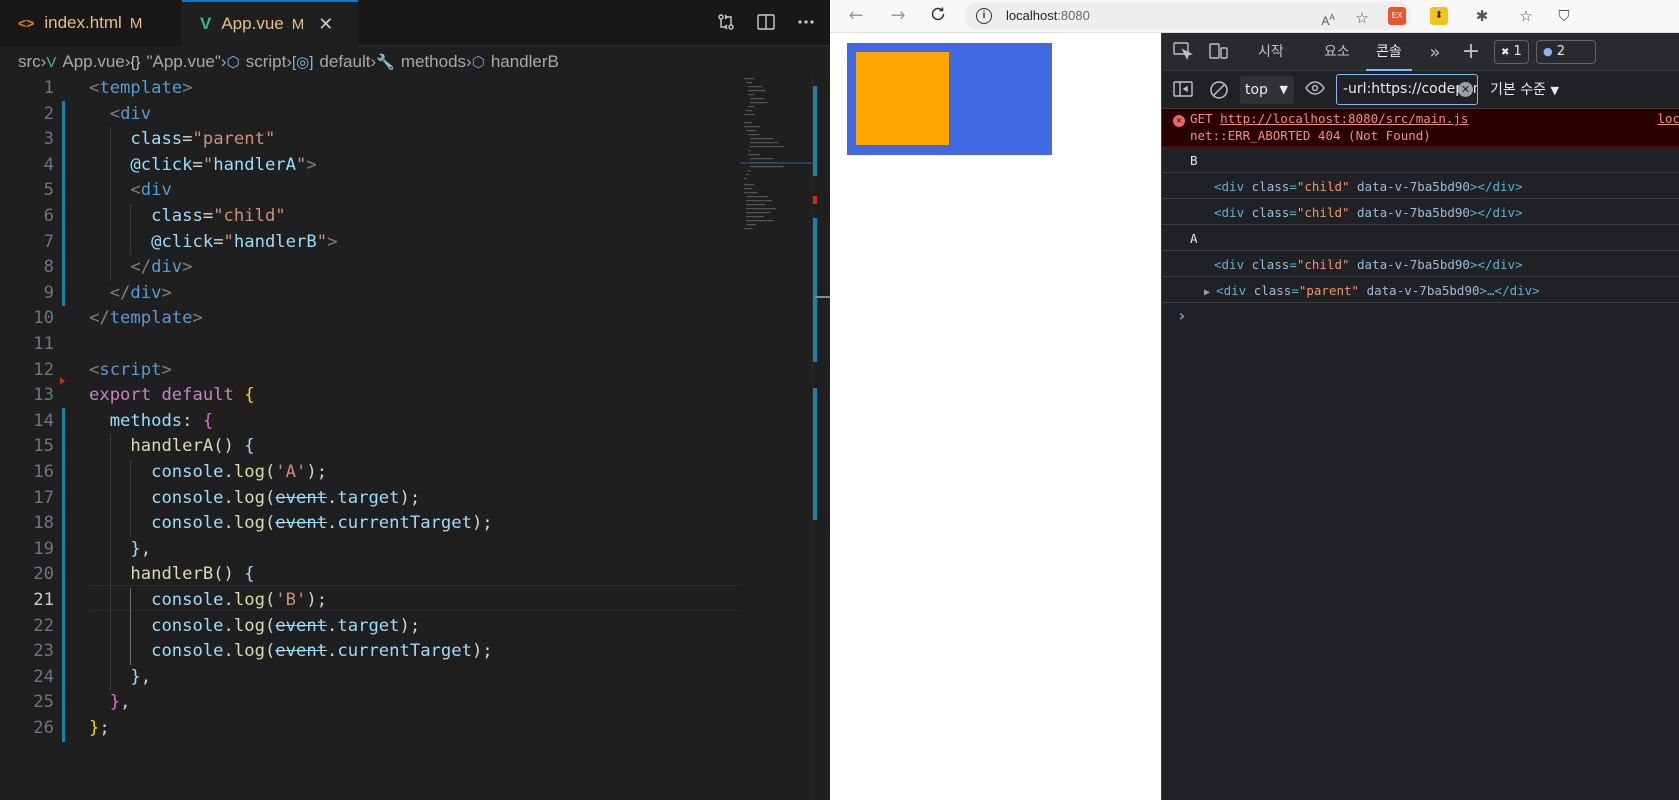 This screenshot has height=800, width=1679. Describe the element at coordinates (183, 61) in the screenshot. I see `breadcrumb-label: "App.vue"` at that location.